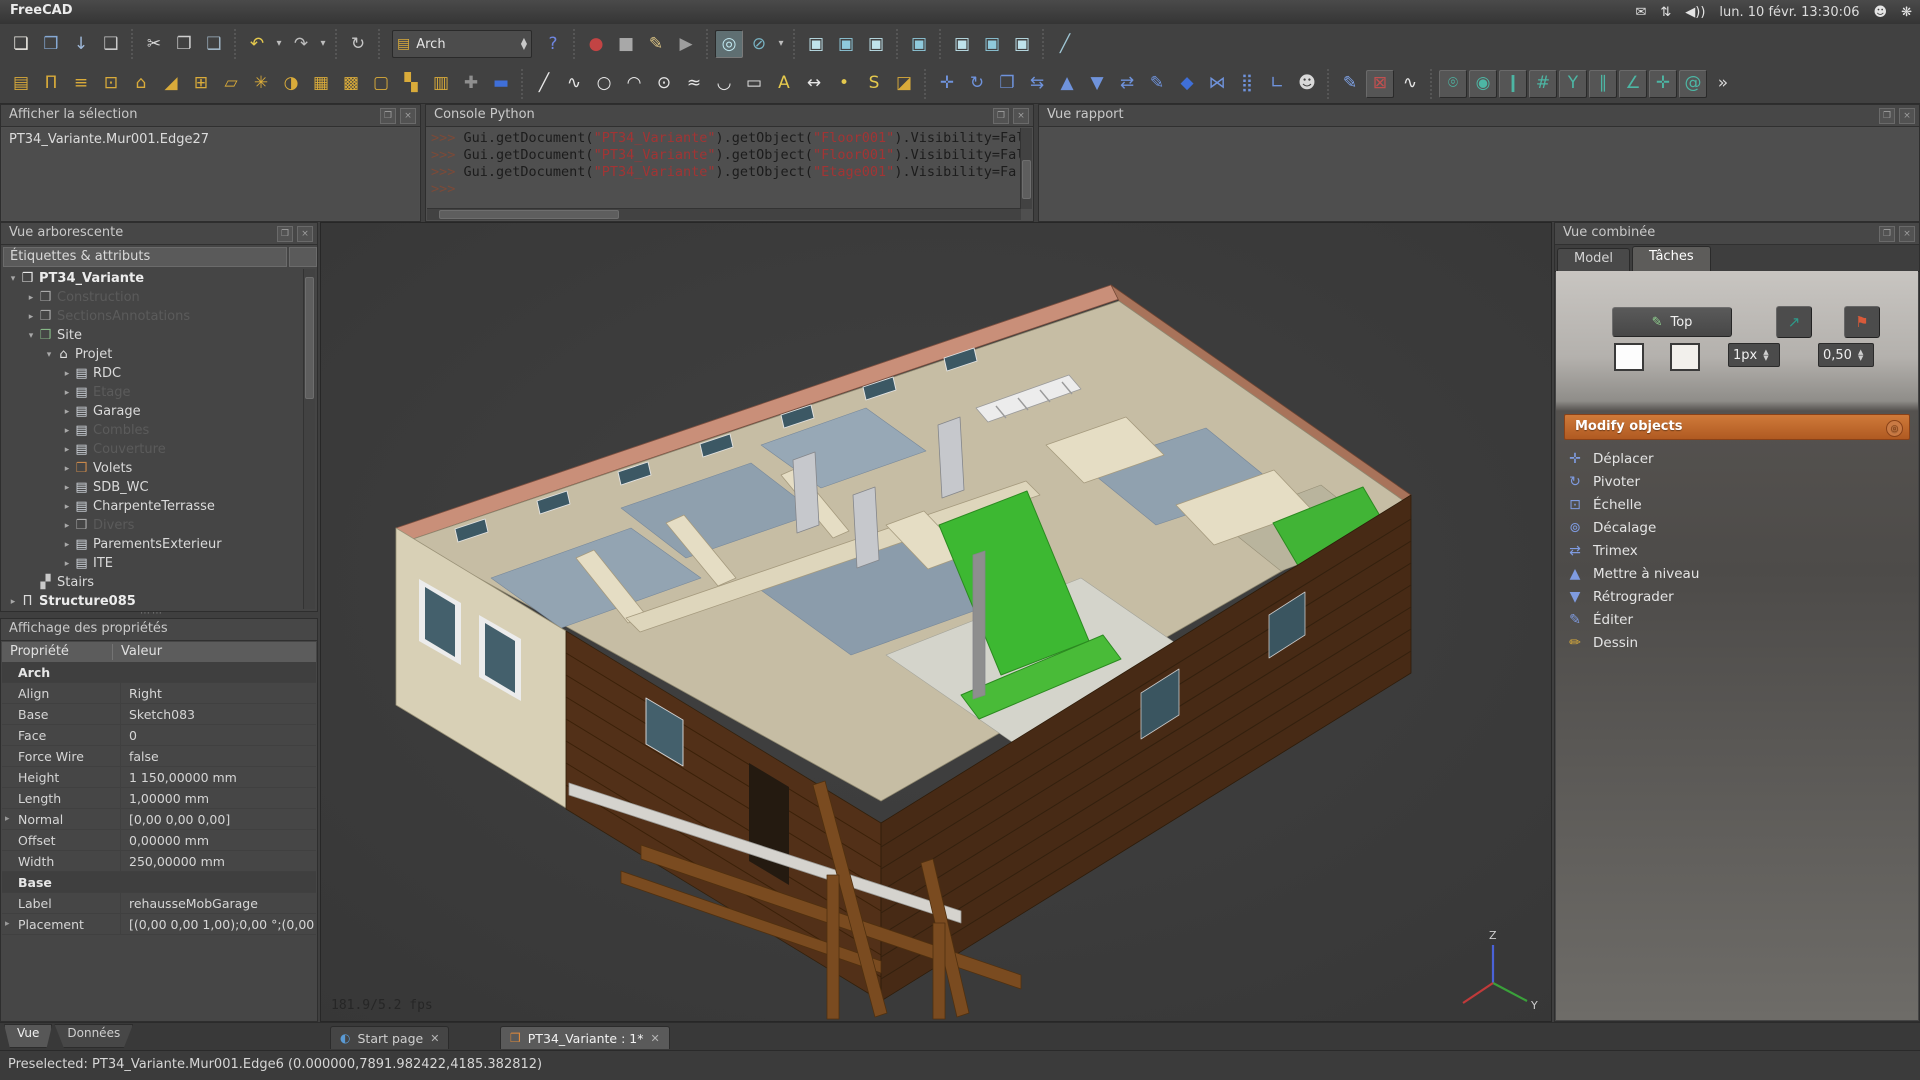 This screenshot has height=1080, width=1920. I want to click on arch-space-button: ▢, so click(381, 84).